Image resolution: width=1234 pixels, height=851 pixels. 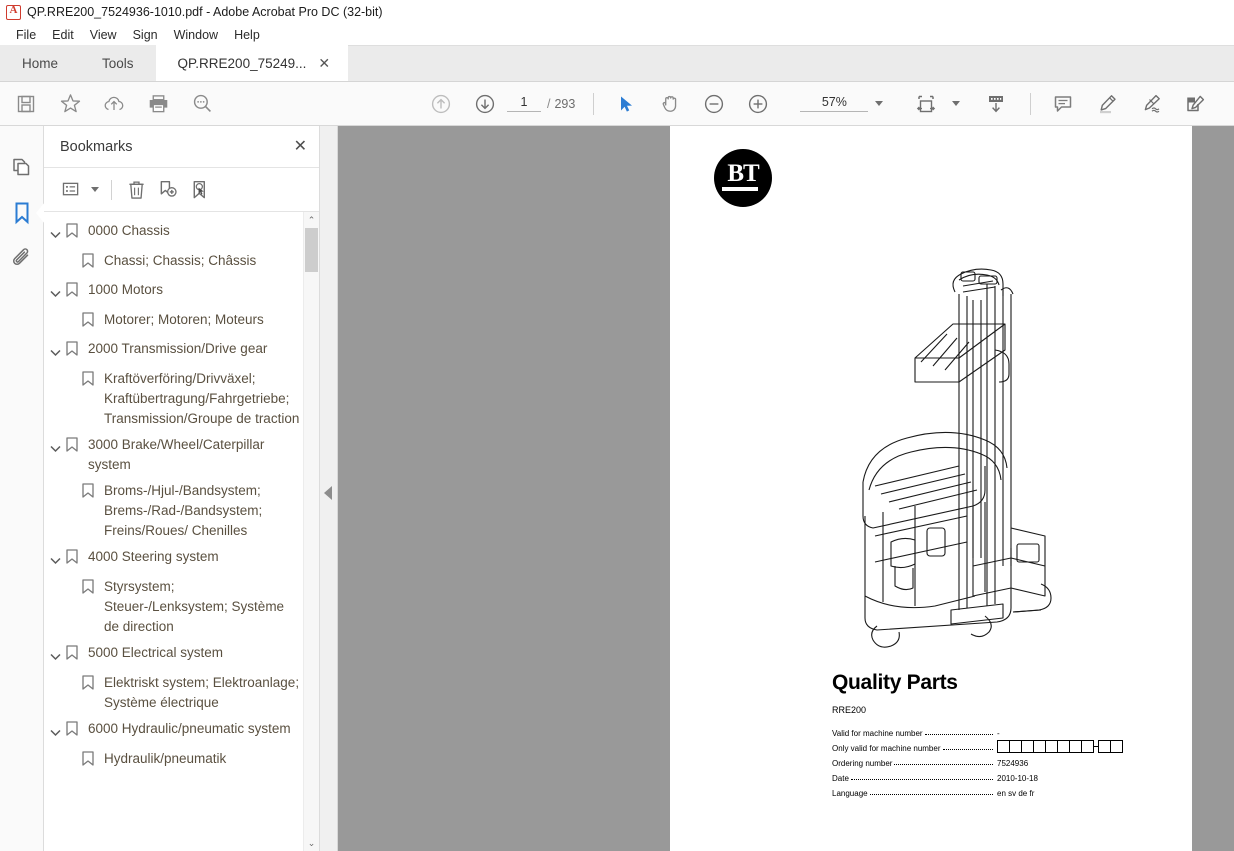 I want to click on bookmark-item: 1000 Motors, so click(x=181, y=292).